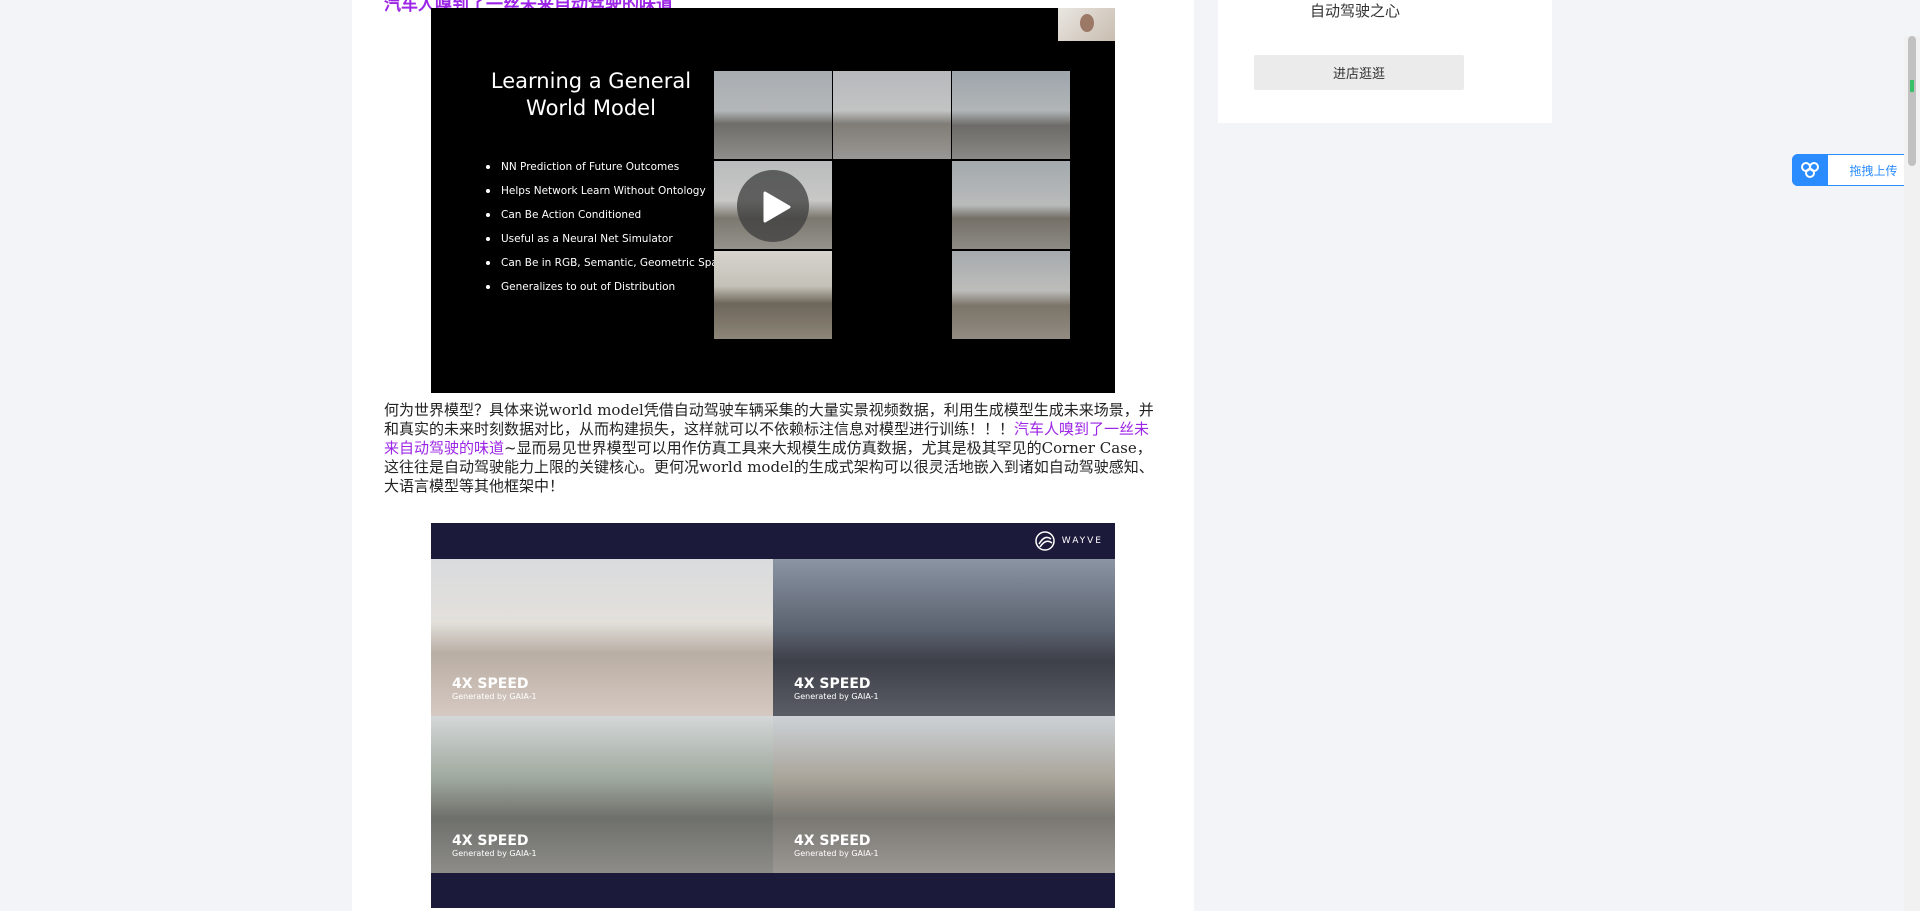  I want to click on baidu-netdisk-icon, so click(1810, 170).